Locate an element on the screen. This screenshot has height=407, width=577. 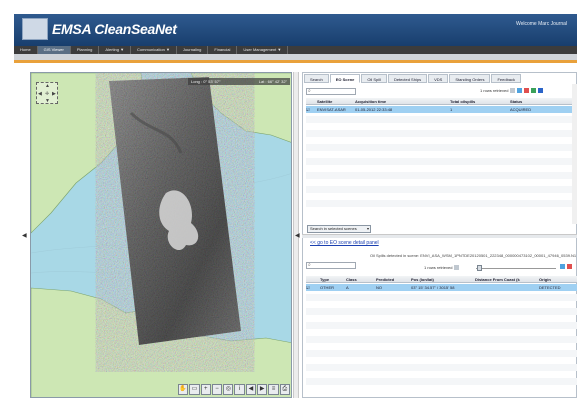
identify-icon: i is located at coordinates (239, 389).